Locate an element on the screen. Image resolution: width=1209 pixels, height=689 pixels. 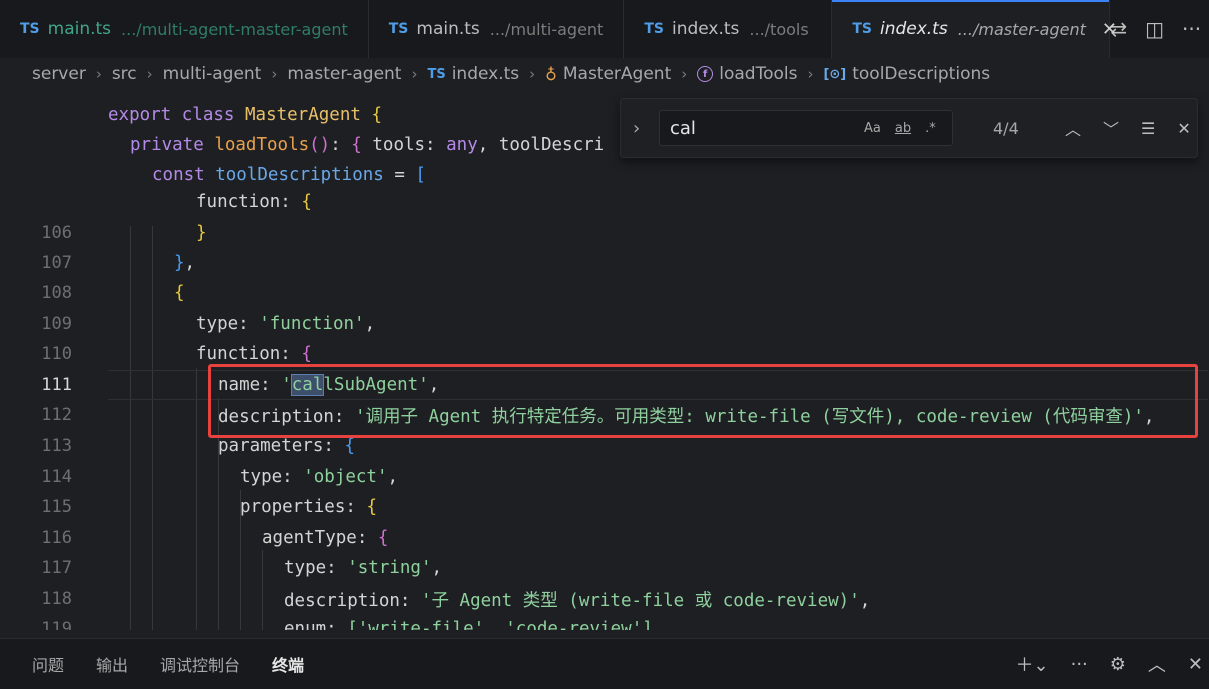
tab-debug-console: 调试控制台 is located at coordinates (200, 664).